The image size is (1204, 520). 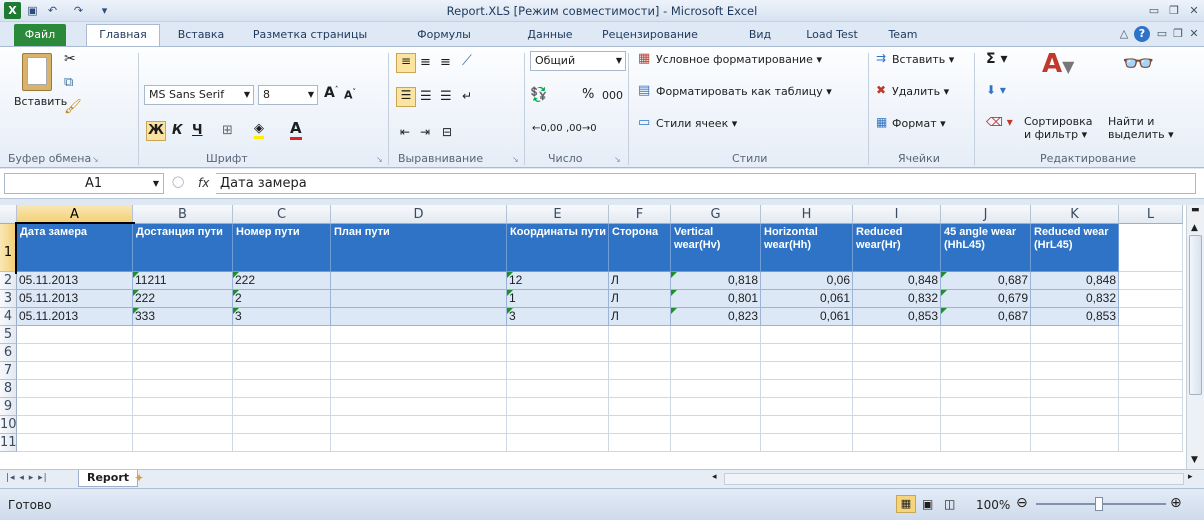 What do you see at coordinates (1178, 34) in the screenshot?
I see `doc-restore-icon: ❐` at bounding box center [1178, 34].